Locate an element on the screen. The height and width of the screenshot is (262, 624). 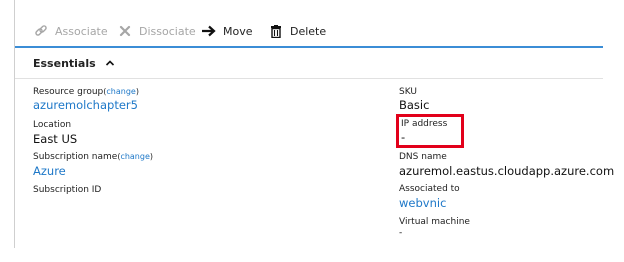
subscription-change-link: change is located at coordinates (134, 156).